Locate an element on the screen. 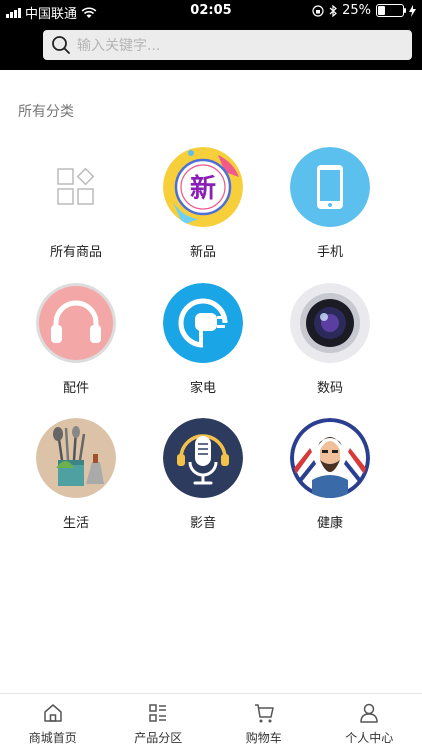  barber-icon is located at coordinates (330, 458).